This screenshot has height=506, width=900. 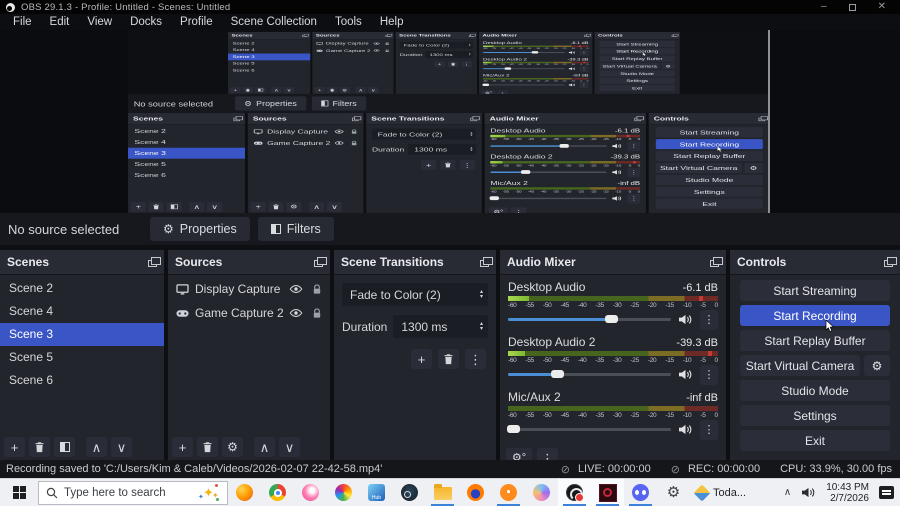 What do you see at coordinates (442, 492) in the screenshot?
I see `taskbar-icon-file-explorer` at bounding box center [442, 492].